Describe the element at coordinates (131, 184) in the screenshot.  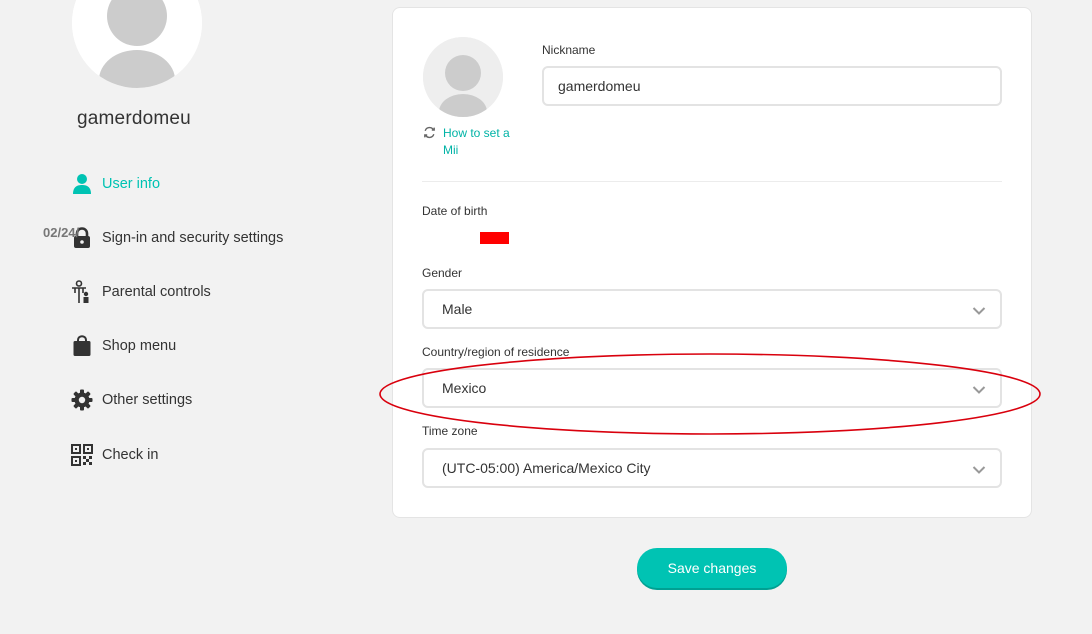
I see `sidebar-item-label: User info` at that location.